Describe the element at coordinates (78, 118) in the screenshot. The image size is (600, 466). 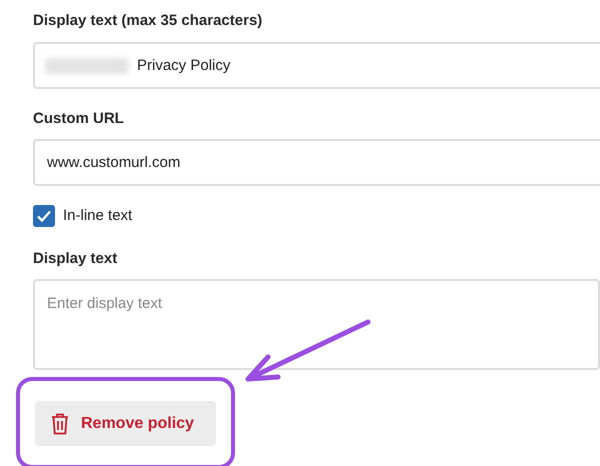
I see `field-label: Custom URL` at that location.